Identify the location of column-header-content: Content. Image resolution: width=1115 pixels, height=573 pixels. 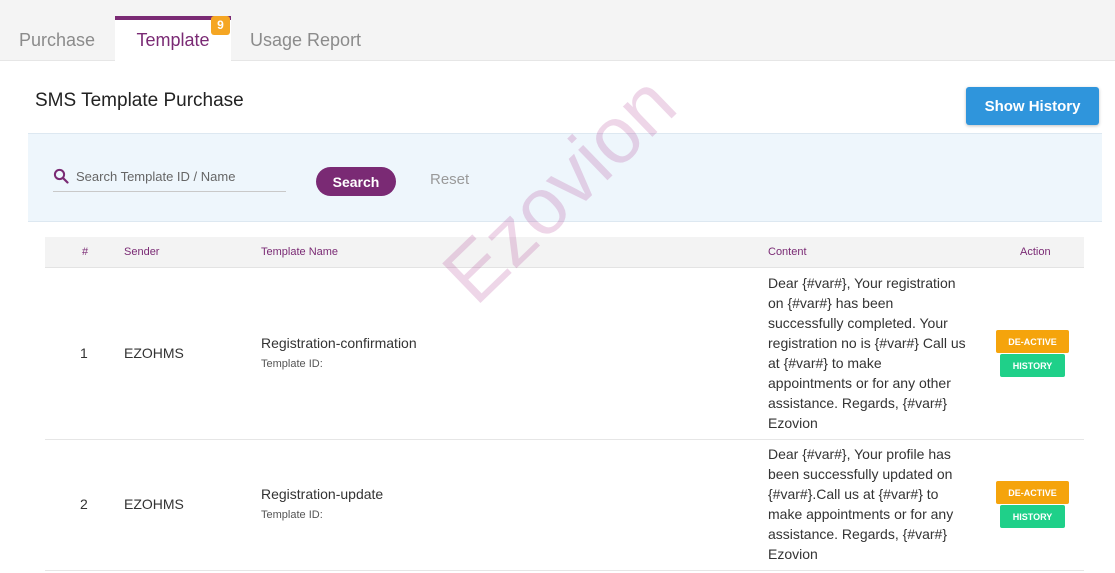
(787, 252).